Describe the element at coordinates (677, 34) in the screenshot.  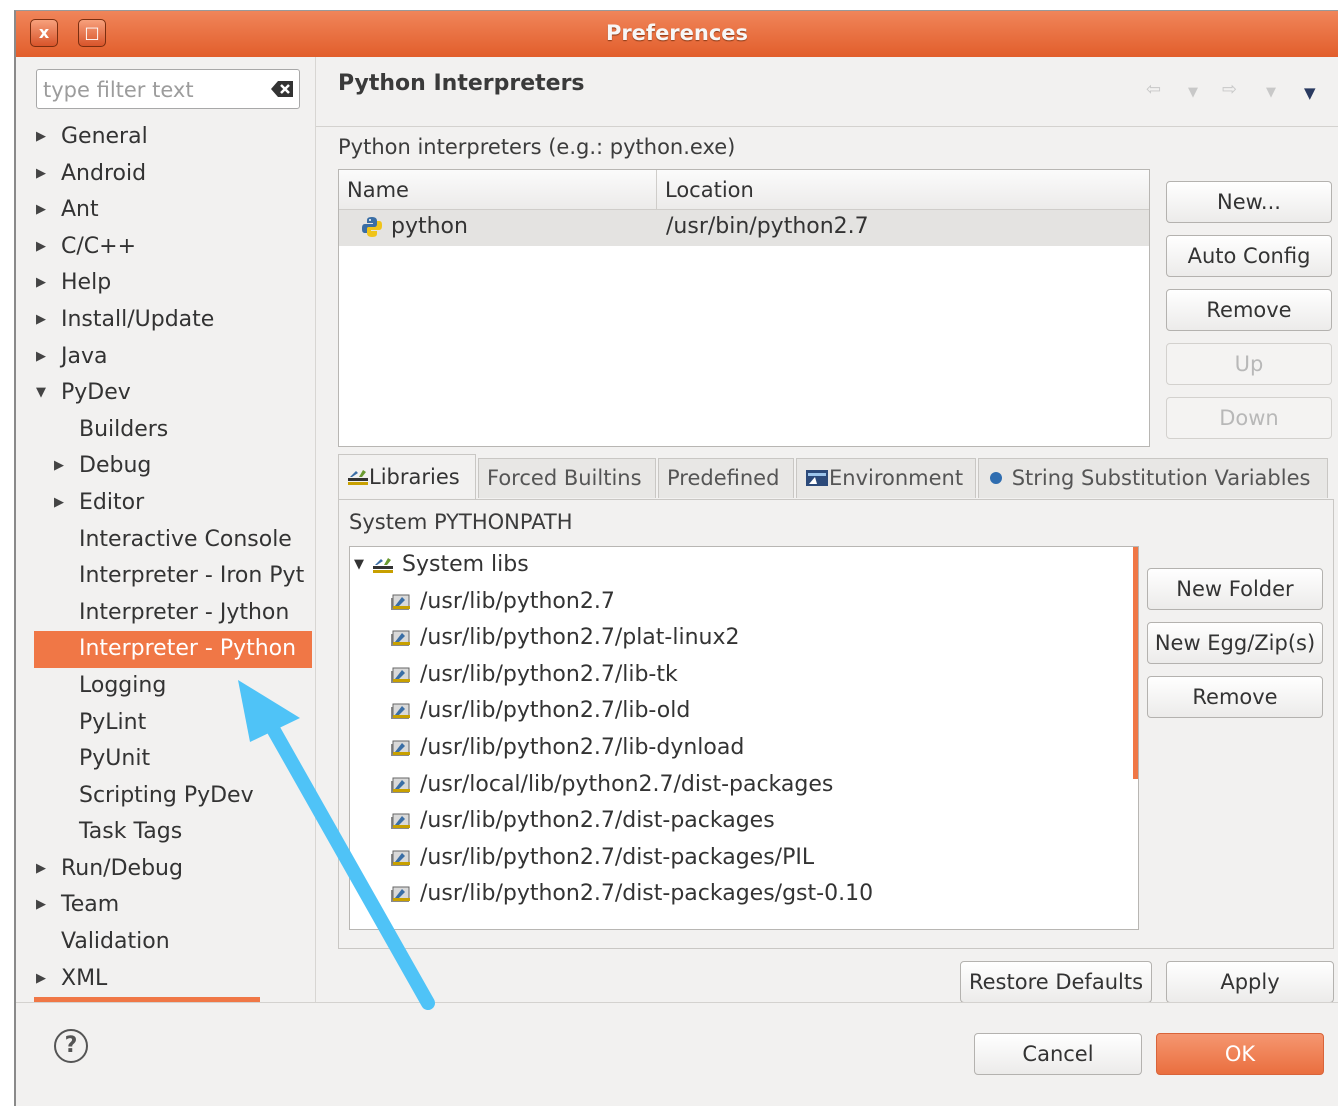
I see `title-bar: x □ Preferences` at that location.